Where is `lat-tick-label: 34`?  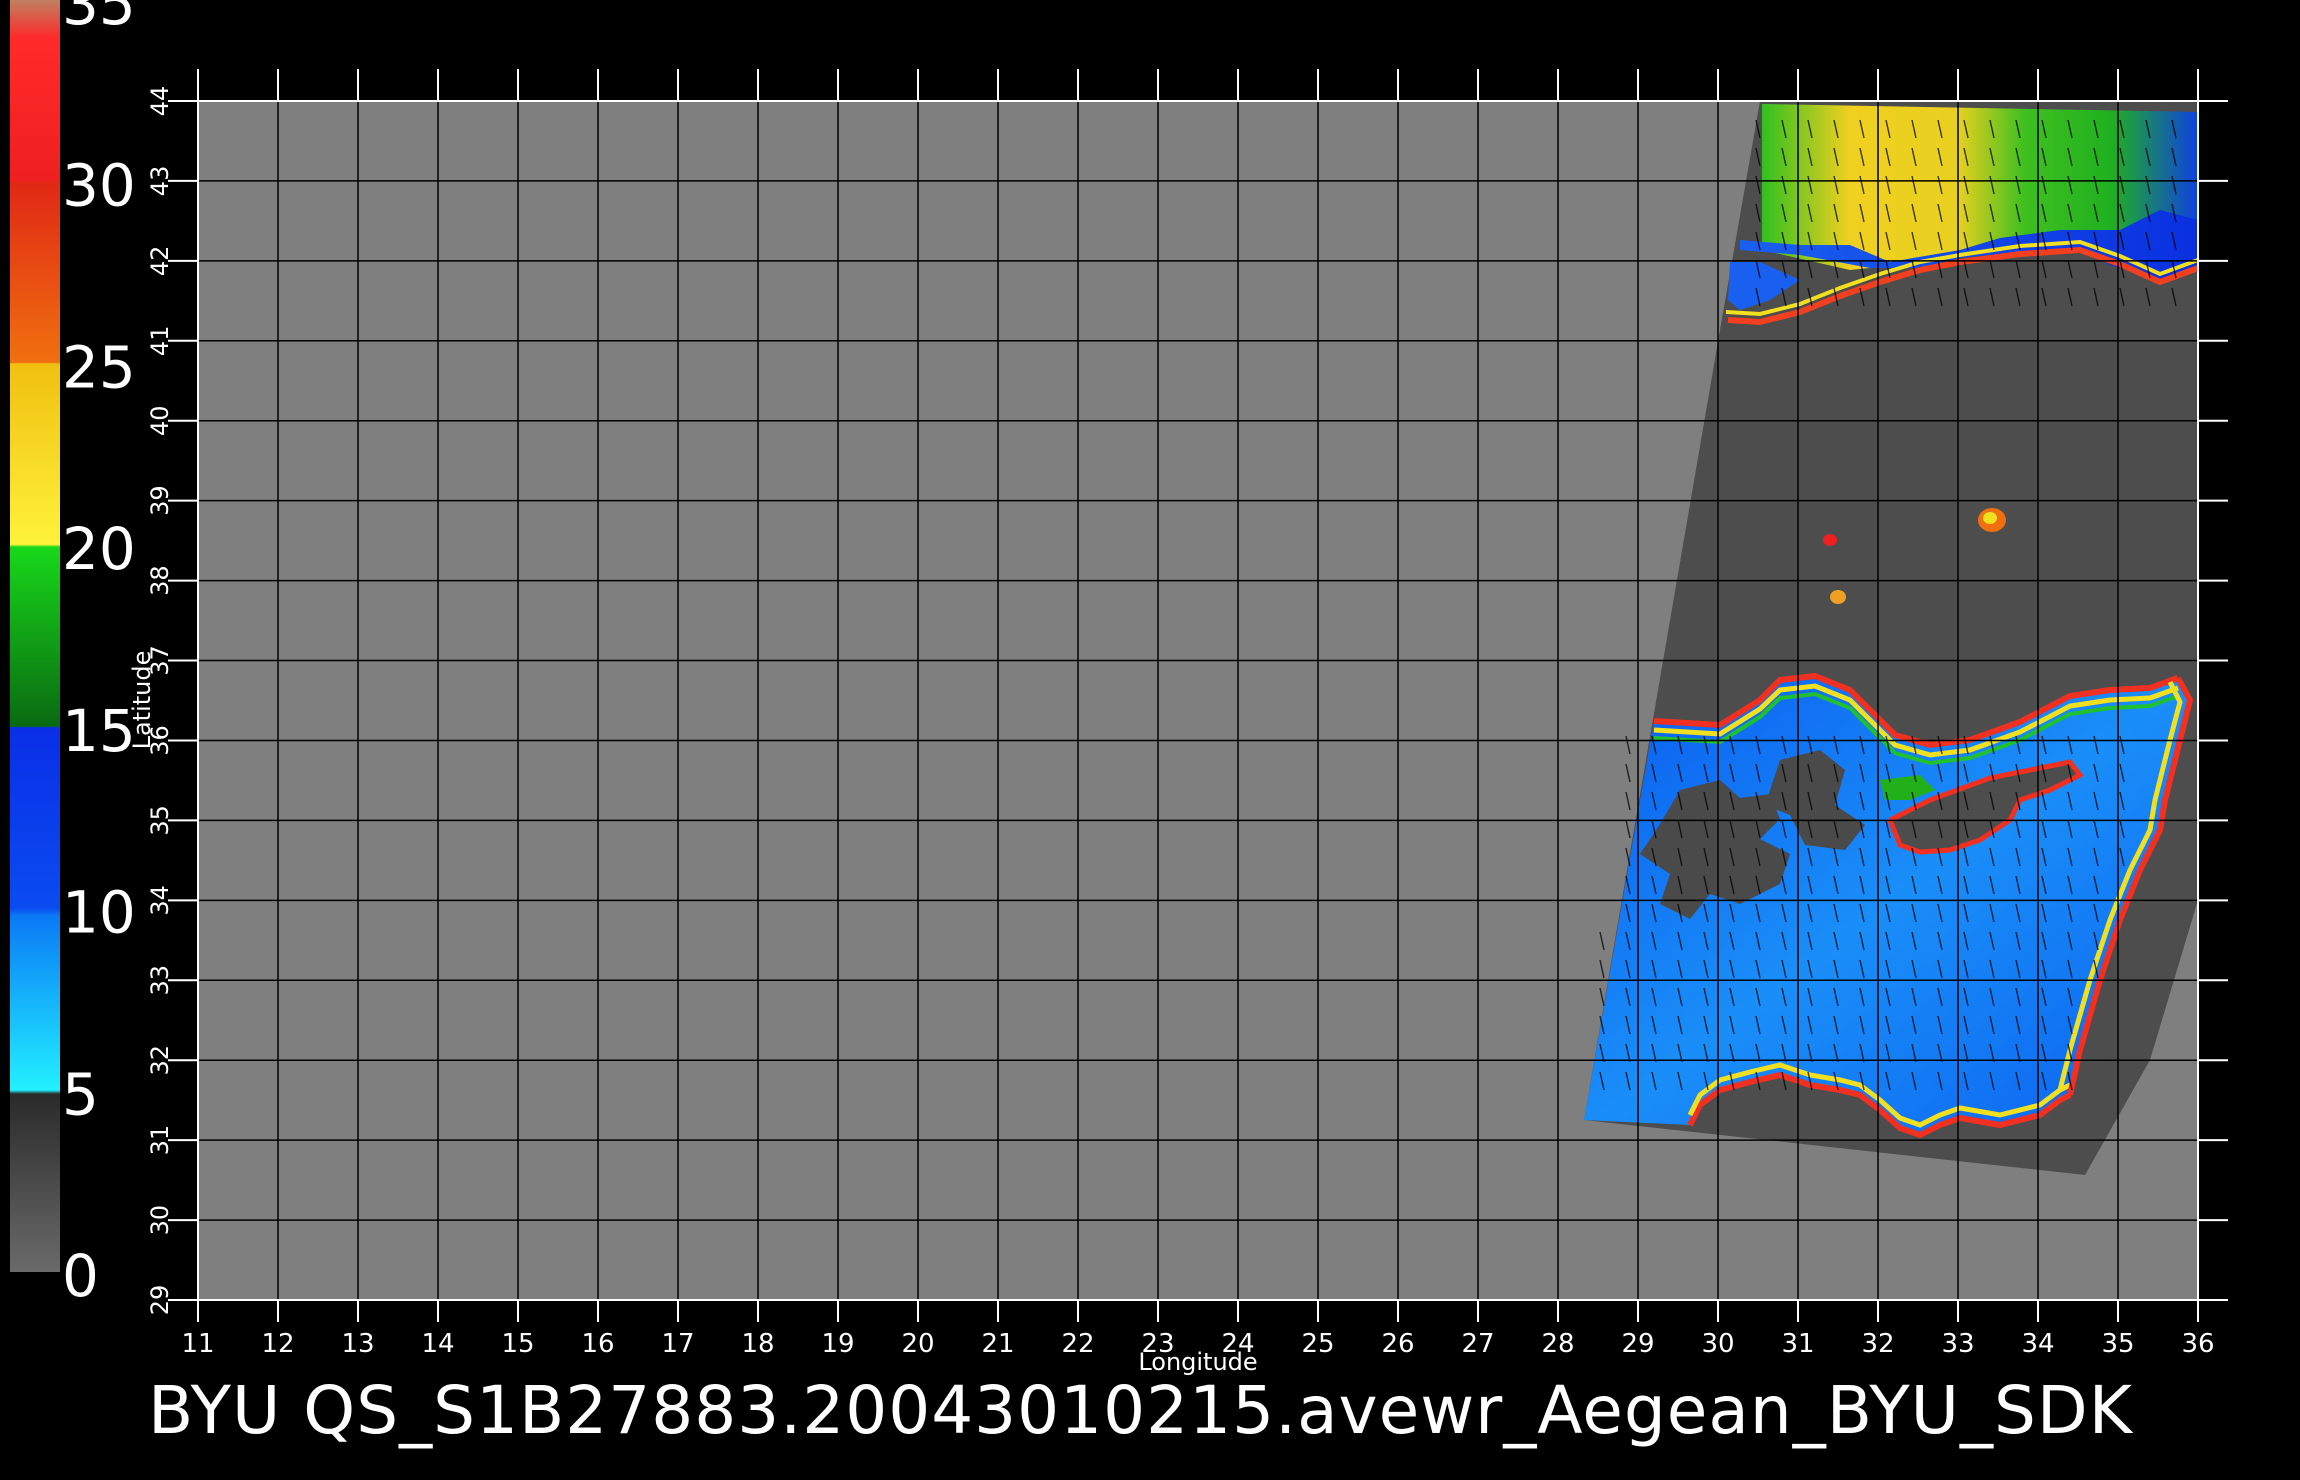 lat-tick-label: 34 is located at coordinates (160, 900).